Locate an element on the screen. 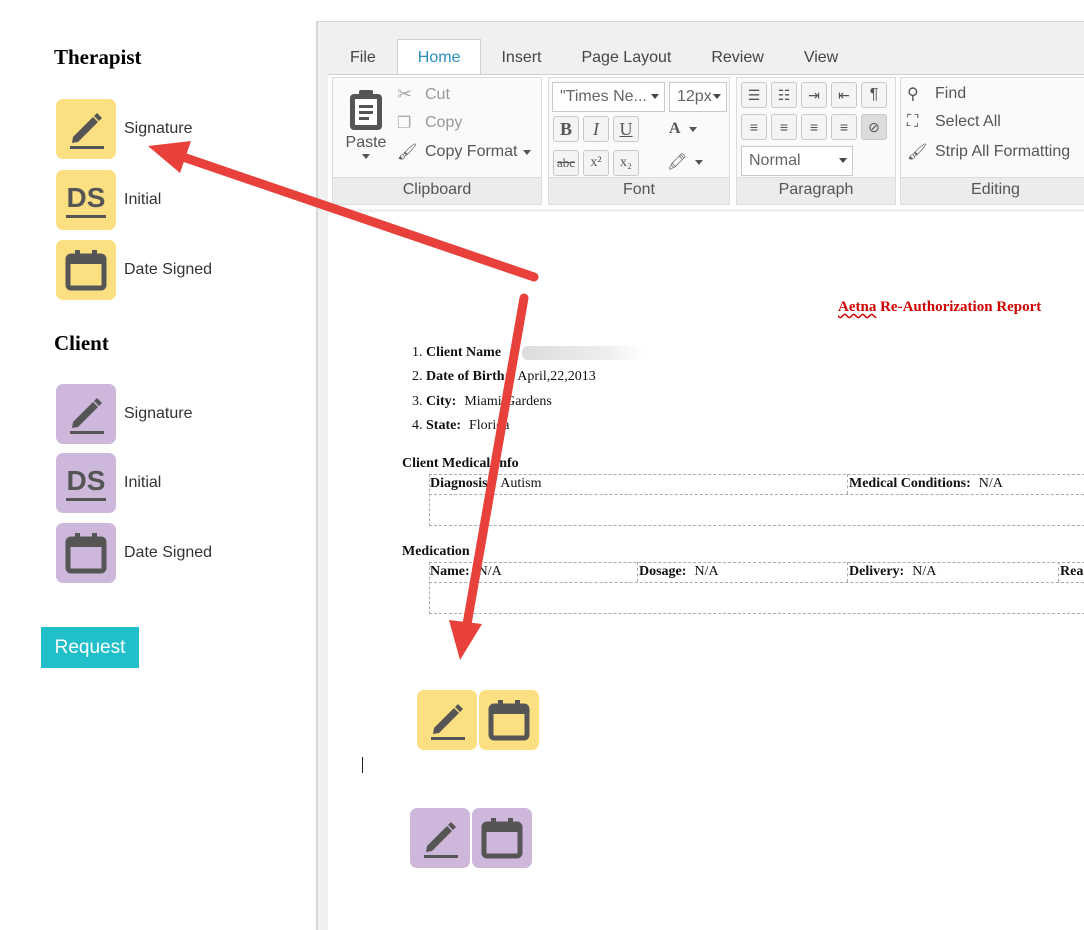  tab-insert: Insert is located at coordinates (521, 58).